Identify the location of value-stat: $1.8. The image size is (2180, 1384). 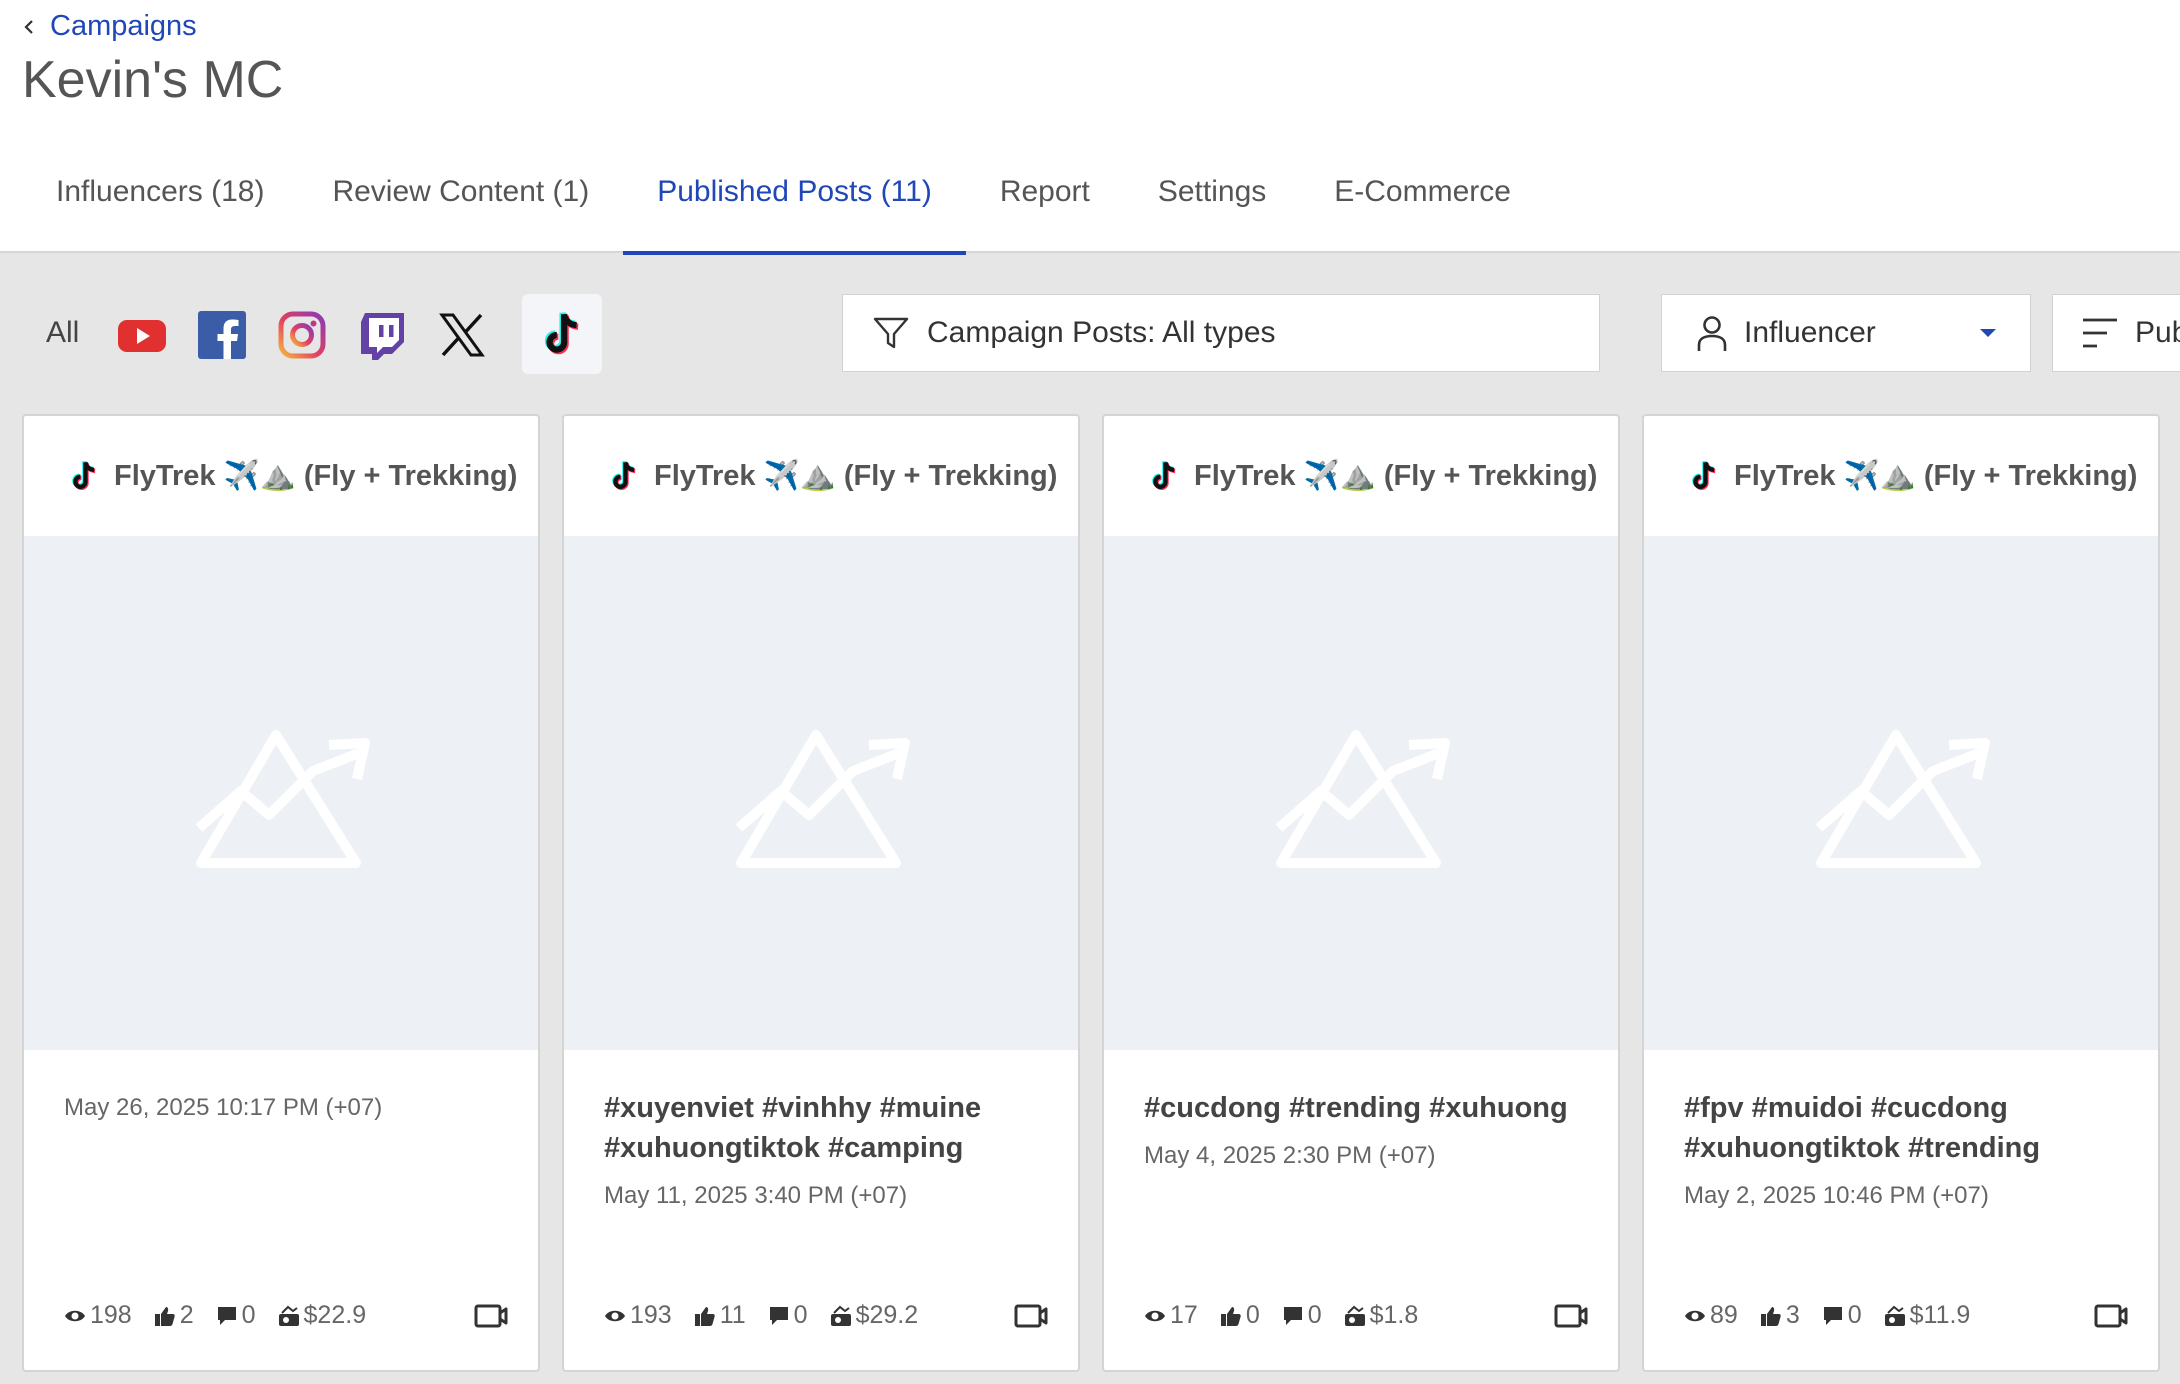
(1381, 1315).